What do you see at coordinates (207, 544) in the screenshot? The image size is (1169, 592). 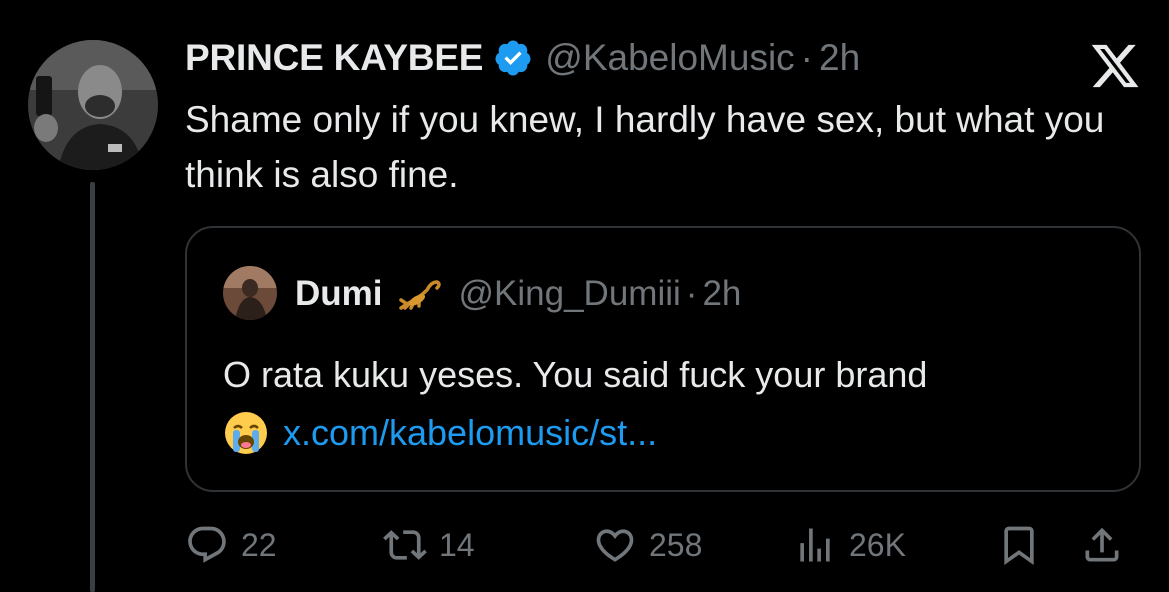 I see `reply-icon` at bounding box center [207, 544].